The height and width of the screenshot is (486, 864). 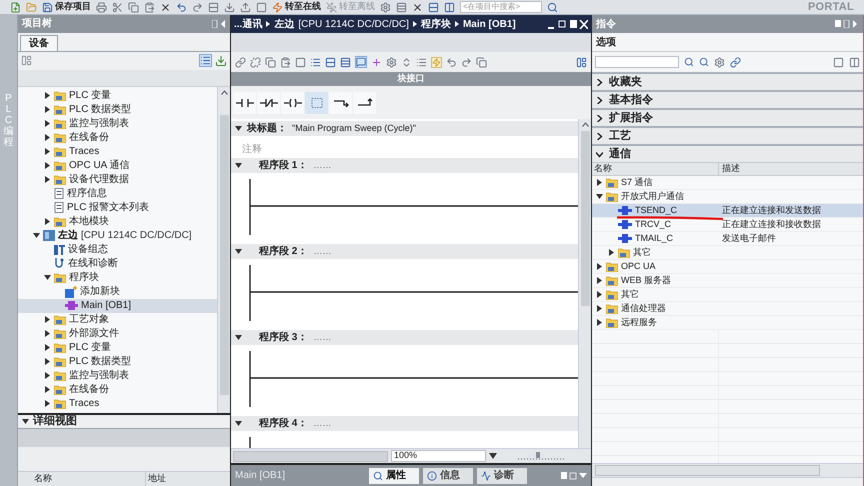 I want to click on close-branch-icon, so click(x=364, y=103).